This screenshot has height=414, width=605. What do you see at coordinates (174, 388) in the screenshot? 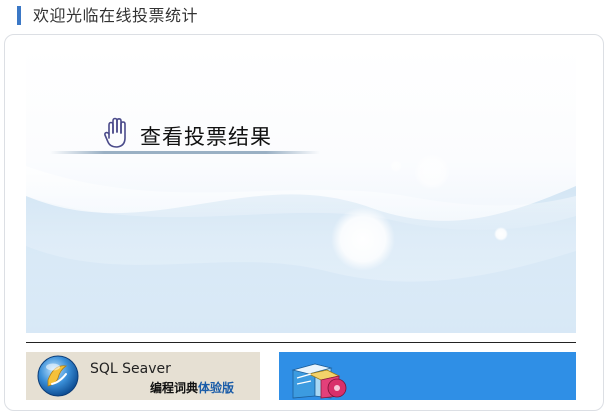
I see `sql-subtitle-text: 编程词典` at bounding box center [174, 388].